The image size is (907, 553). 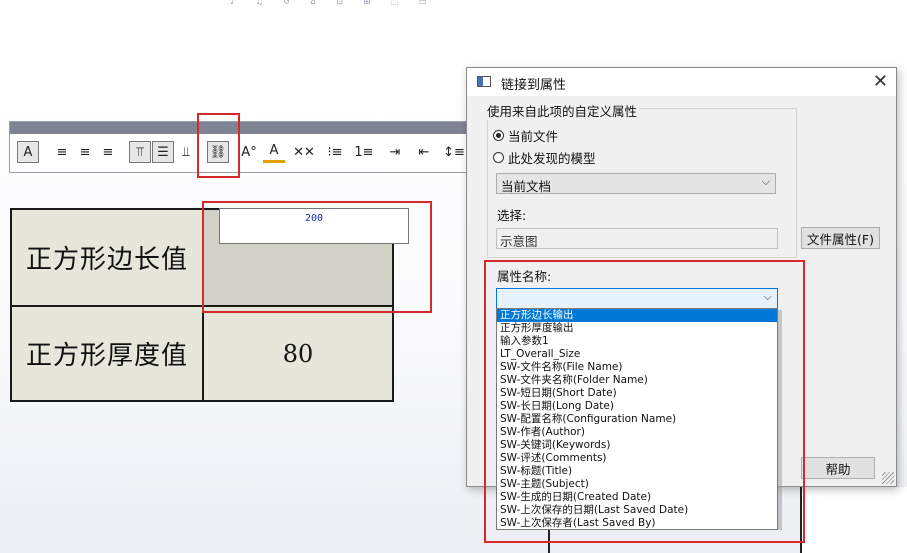 What do you see at coordinates (163, 152) in the screenshot?
I see `align-middle-icon: ☰` at bounding box center [163, 152].